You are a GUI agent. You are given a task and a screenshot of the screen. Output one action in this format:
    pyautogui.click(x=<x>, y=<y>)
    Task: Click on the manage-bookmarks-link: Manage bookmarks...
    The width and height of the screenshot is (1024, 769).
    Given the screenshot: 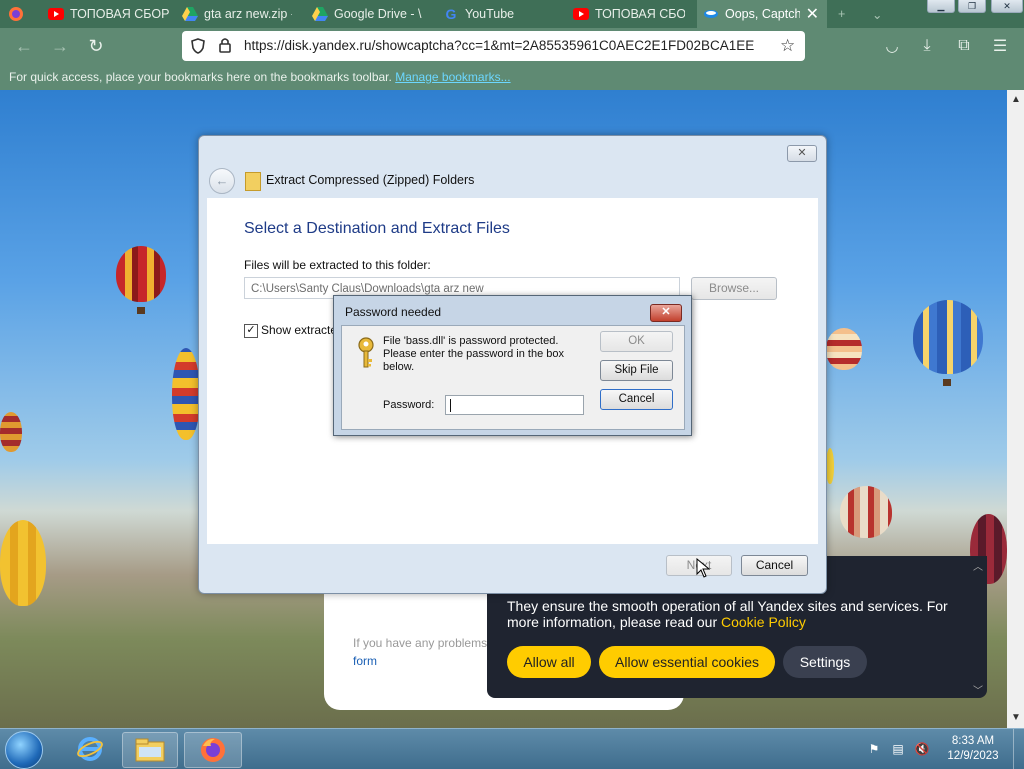 What is the action you would take?
    pyautogui.click(x=452, y=77)
    